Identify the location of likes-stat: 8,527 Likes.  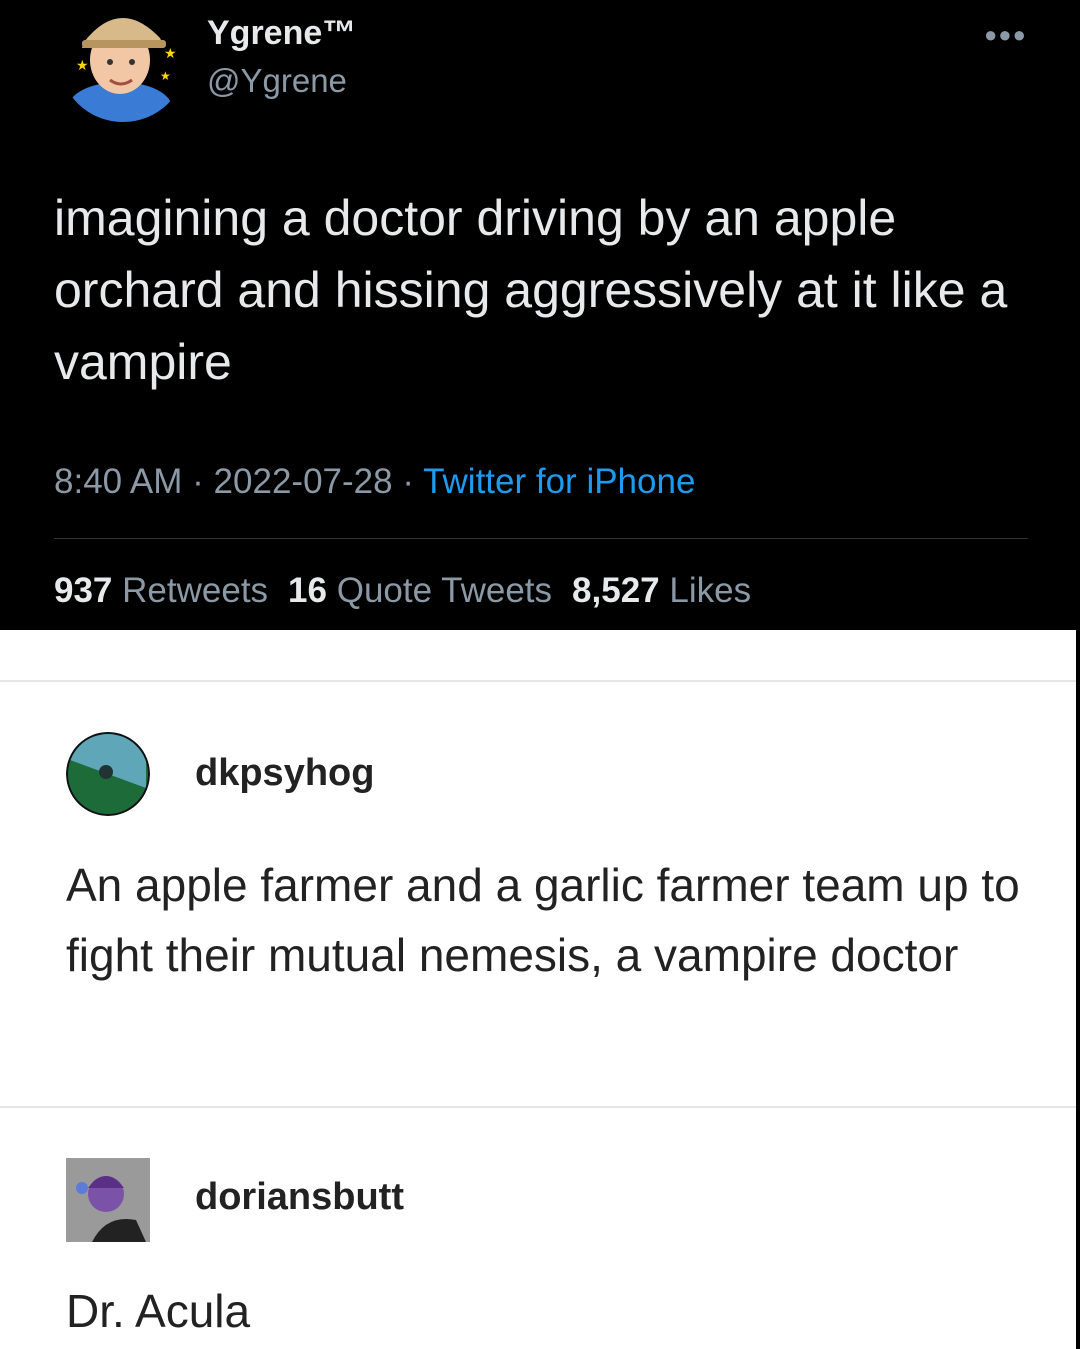
(661, 590).